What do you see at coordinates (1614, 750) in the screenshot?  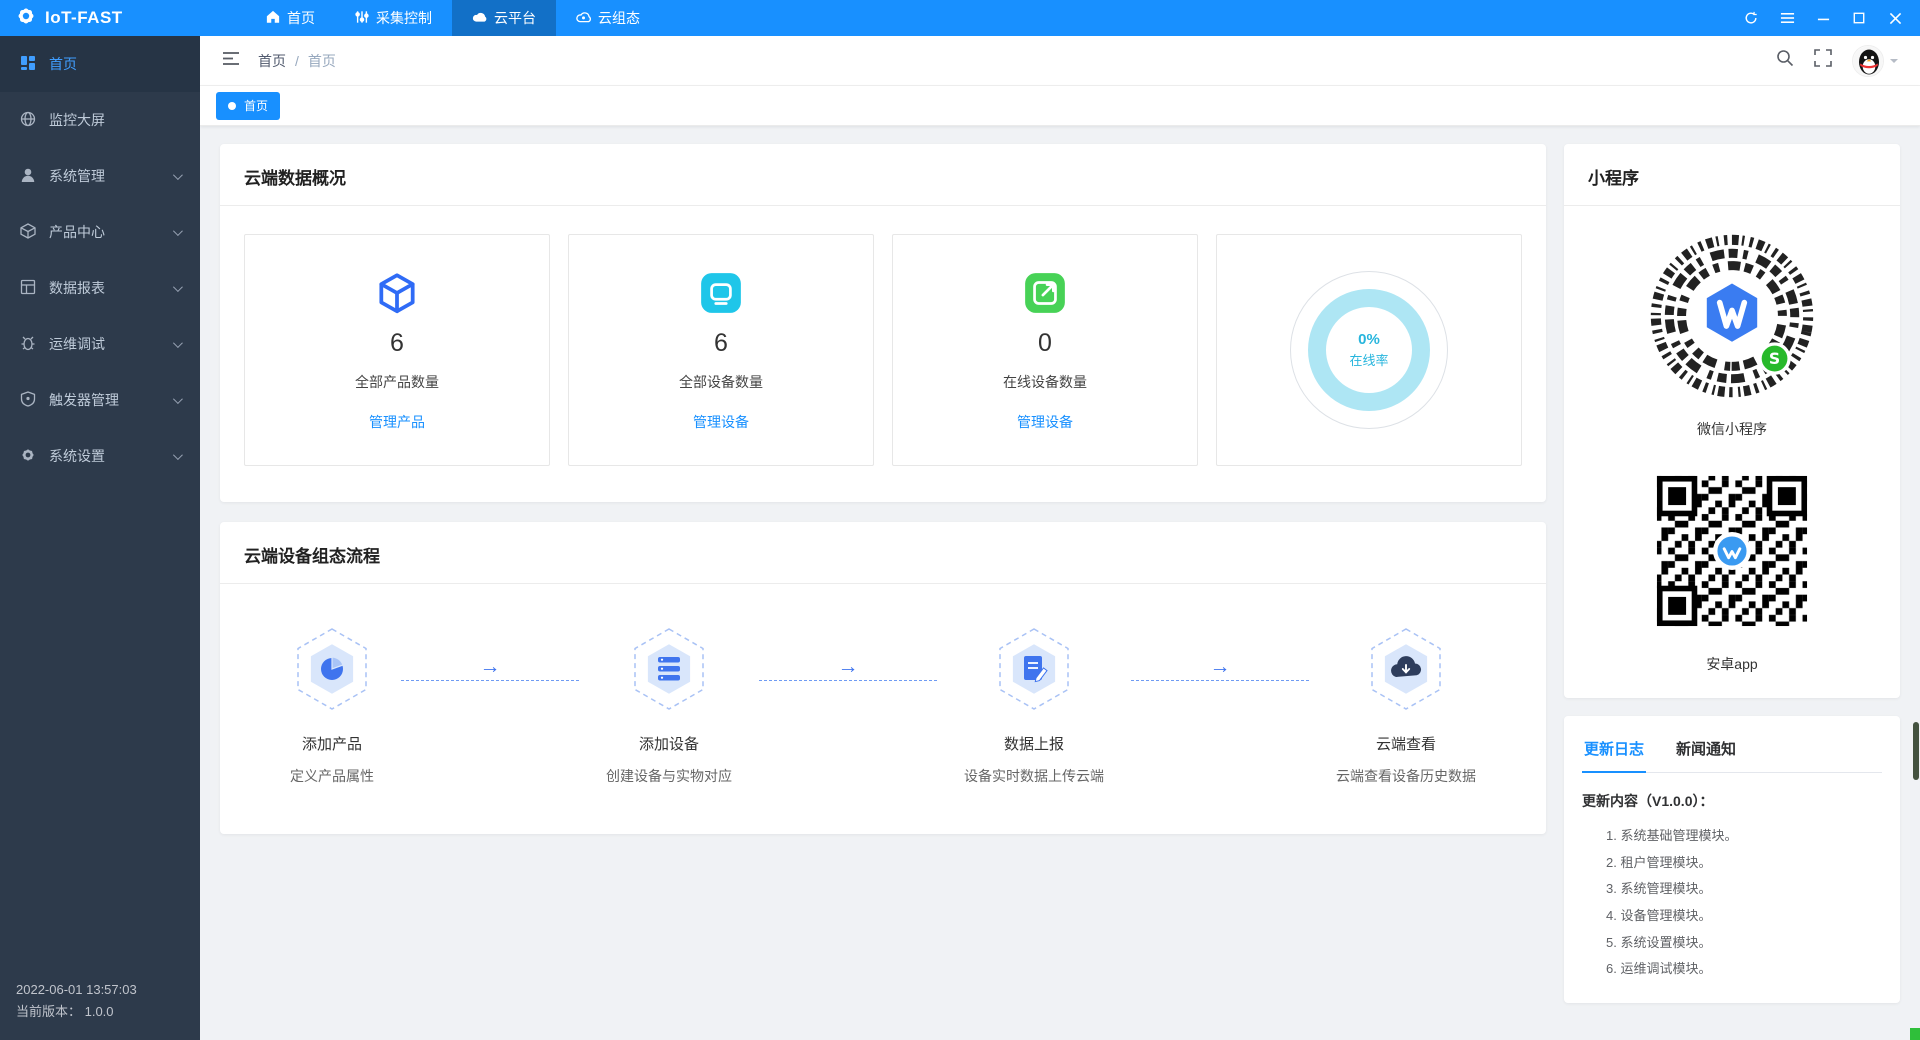 I see `tab-update-log: 更新日志` at bounding box center [1614, 750].